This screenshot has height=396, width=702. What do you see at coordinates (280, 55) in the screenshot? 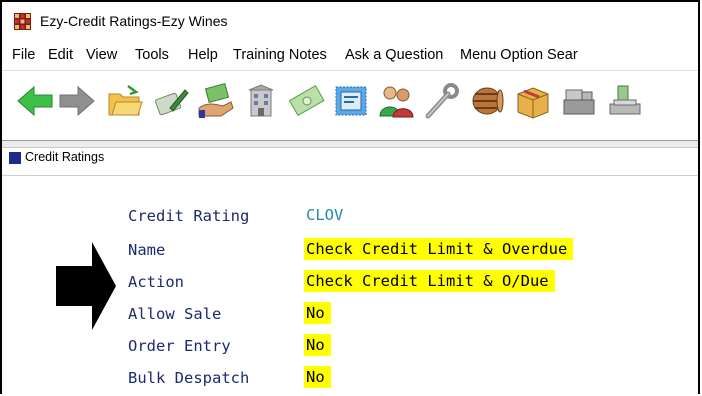
I see `menu-training-notes: Training Notes` at bounding box center [280, 55].